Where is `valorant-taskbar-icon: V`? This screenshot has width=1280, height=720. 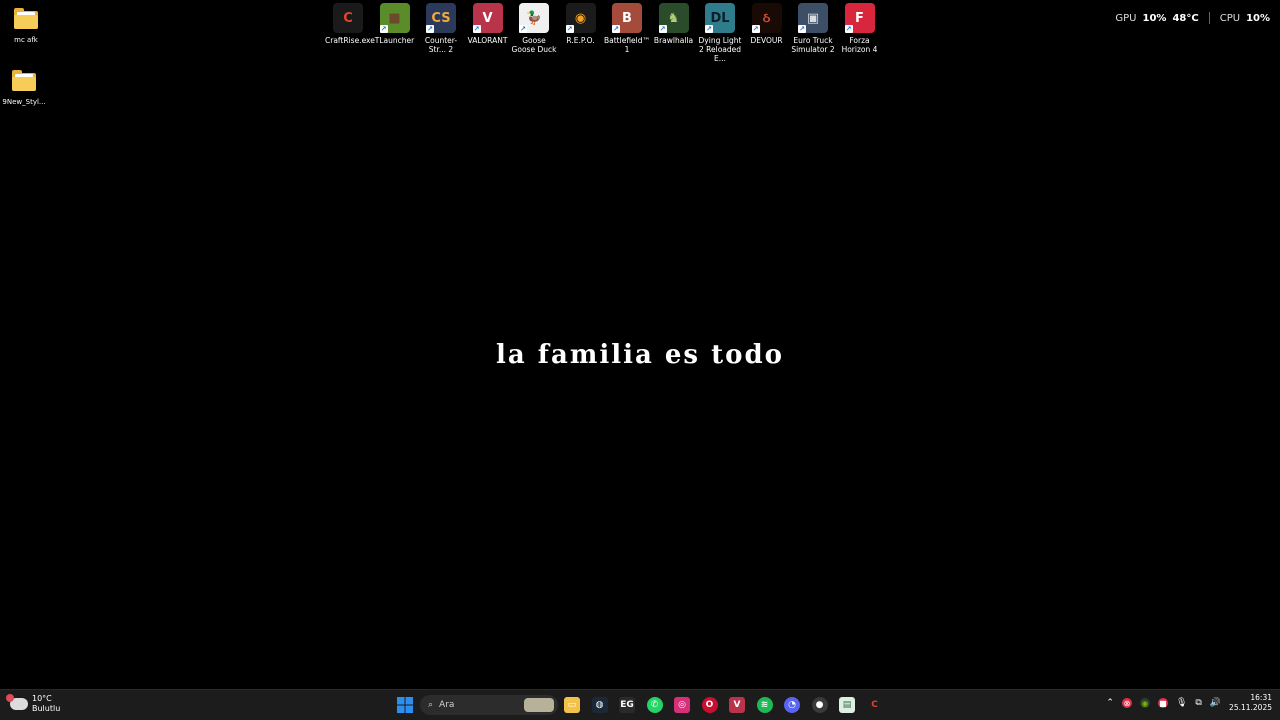 valorant-taskbar-icon: V is located at coordinates (737, 705).